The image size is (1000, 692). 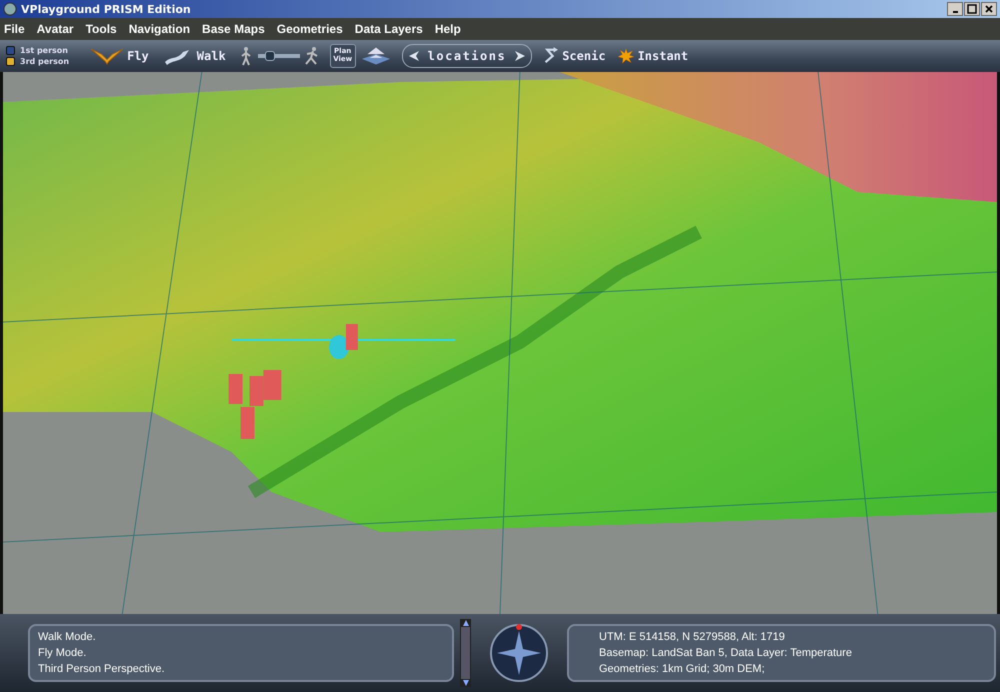 I want to click on option-label: 1st person, so click(x=44, y=50).